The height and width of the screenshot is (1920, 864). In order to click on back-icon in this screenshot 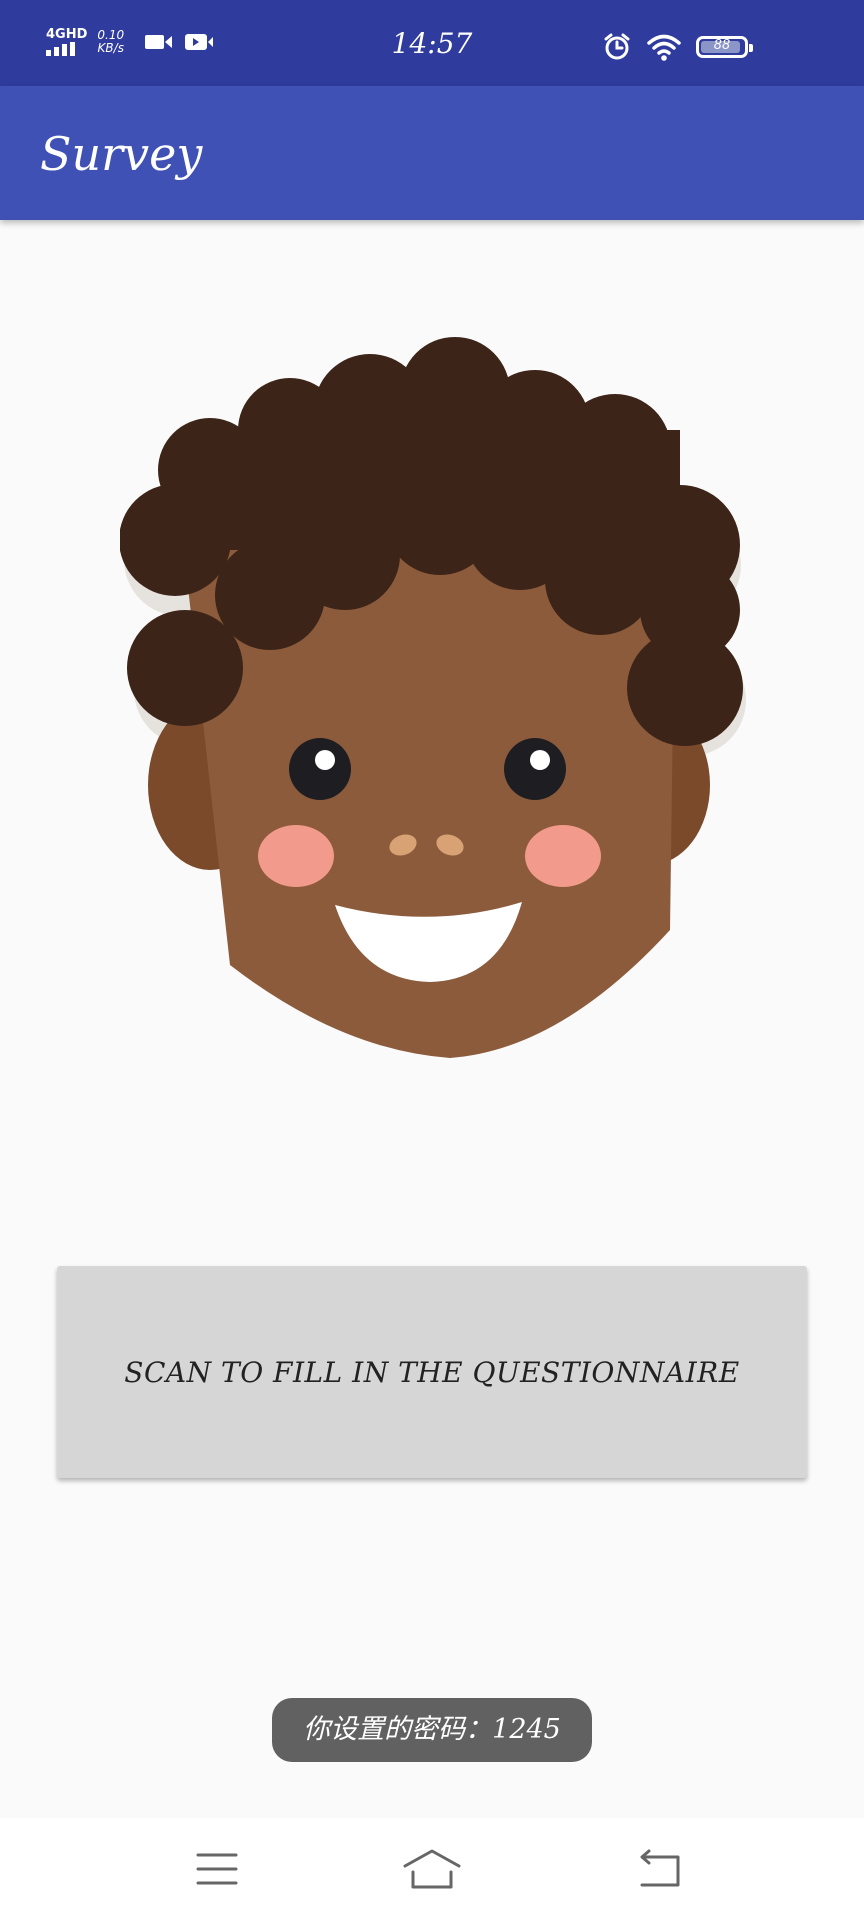, I will do `click(660, 1868)`.